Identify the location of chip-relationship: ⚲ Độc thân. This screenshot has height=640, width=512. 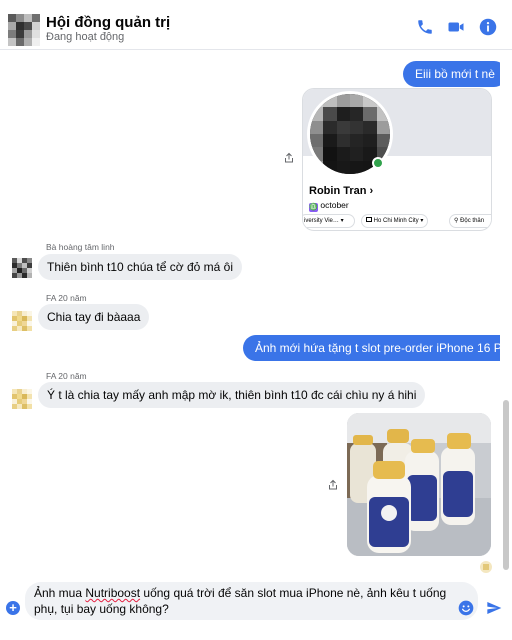
(470, 221).